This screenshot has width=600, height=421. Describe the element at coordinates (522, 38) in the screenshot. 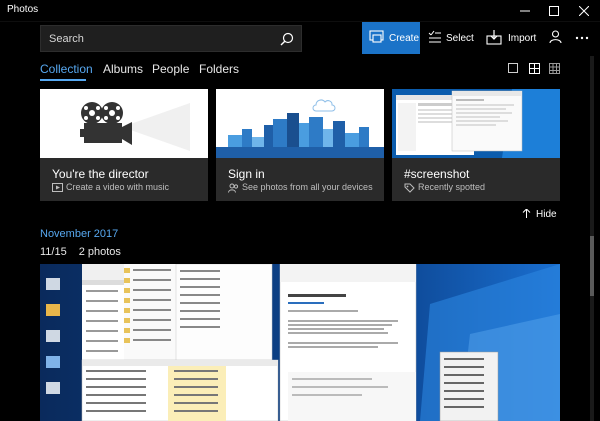

I see `import-label: Import` at that location.